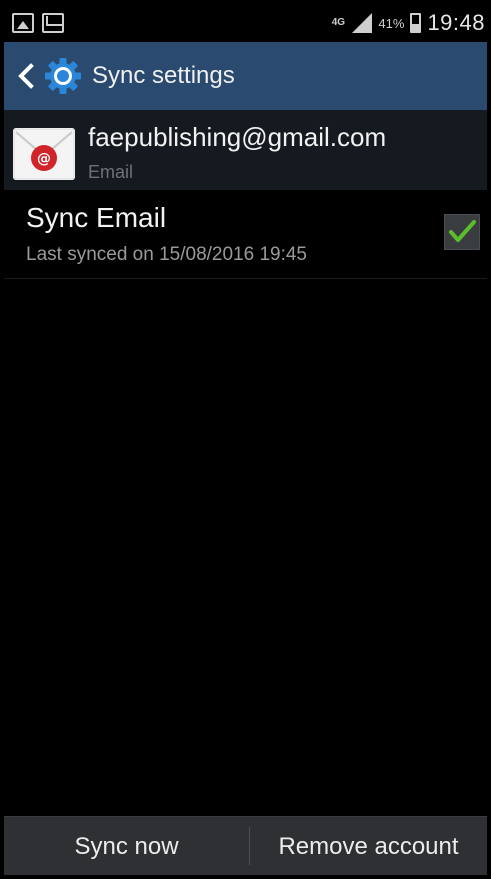  I want to click on checkmark-icon, so click(462, 231).